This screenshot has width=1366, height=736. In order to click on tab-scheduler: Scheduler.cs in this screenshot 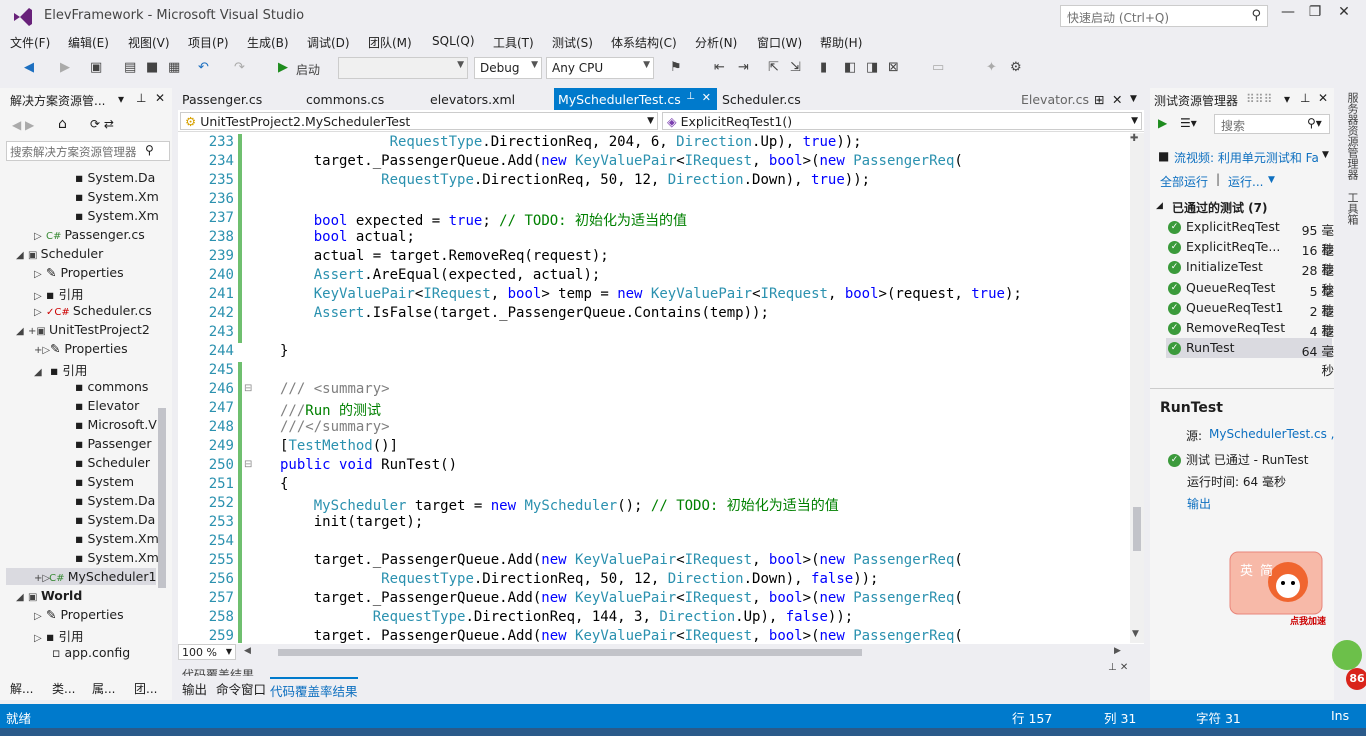, I will do `click(761, 99)`.